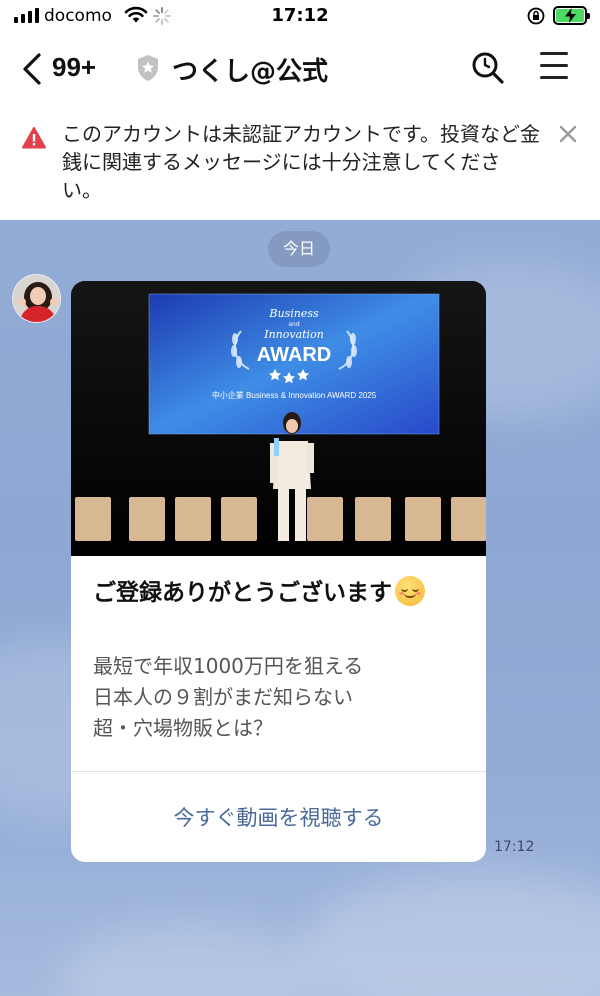  Describe the element at coordinates (183, 728) in the screenshot. I see `card-body-line: 超・穴場物販とは？` at that location.